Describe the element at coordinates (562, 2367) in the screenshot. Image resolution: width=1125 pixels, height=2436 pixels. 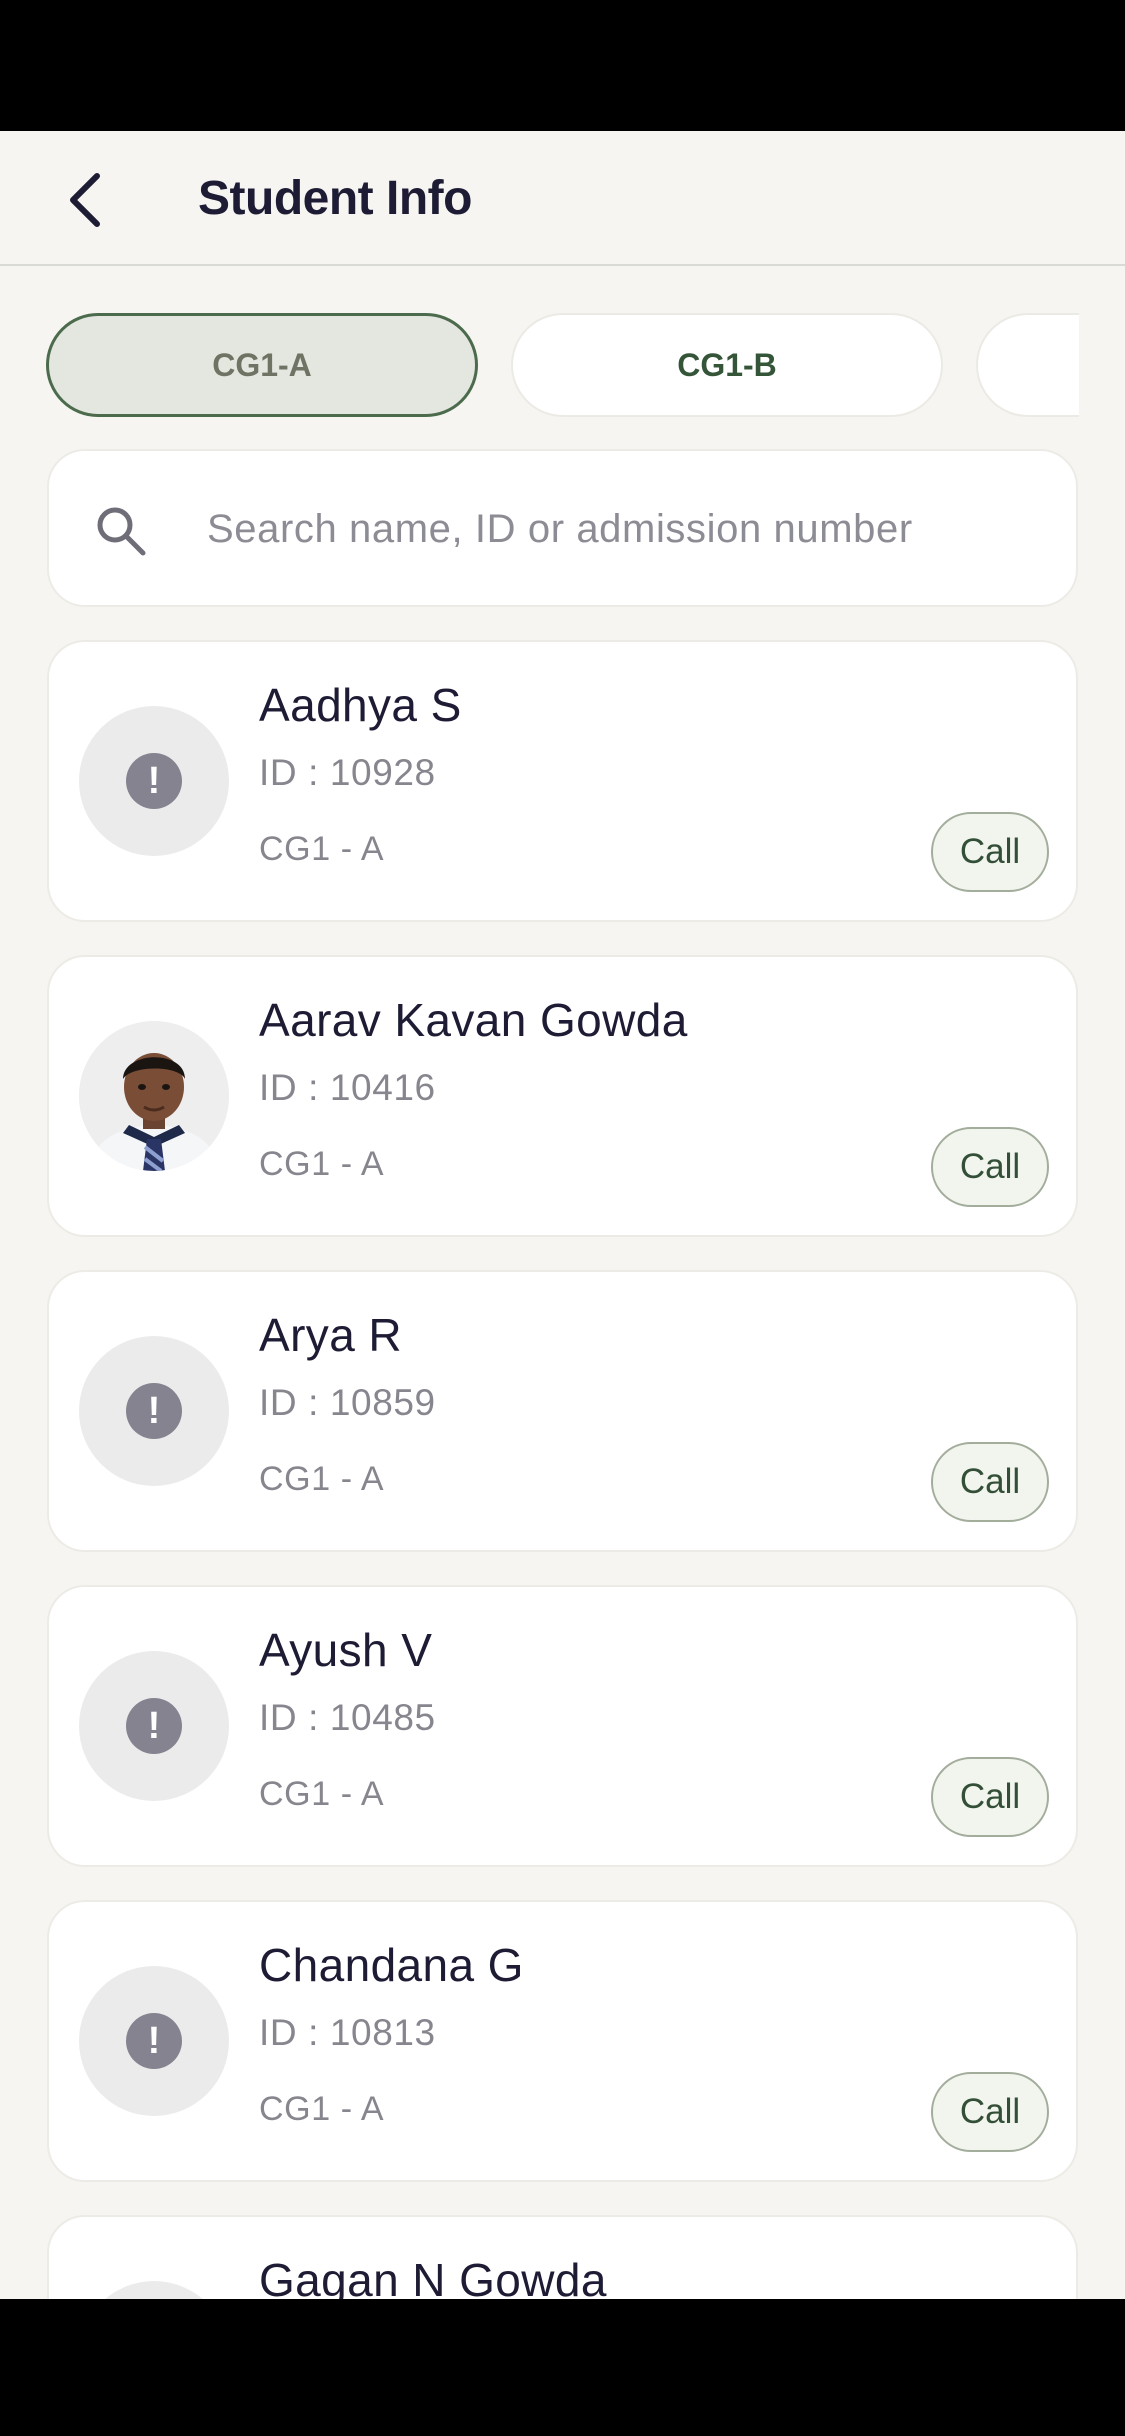
I see `navigation-bar` at that location.